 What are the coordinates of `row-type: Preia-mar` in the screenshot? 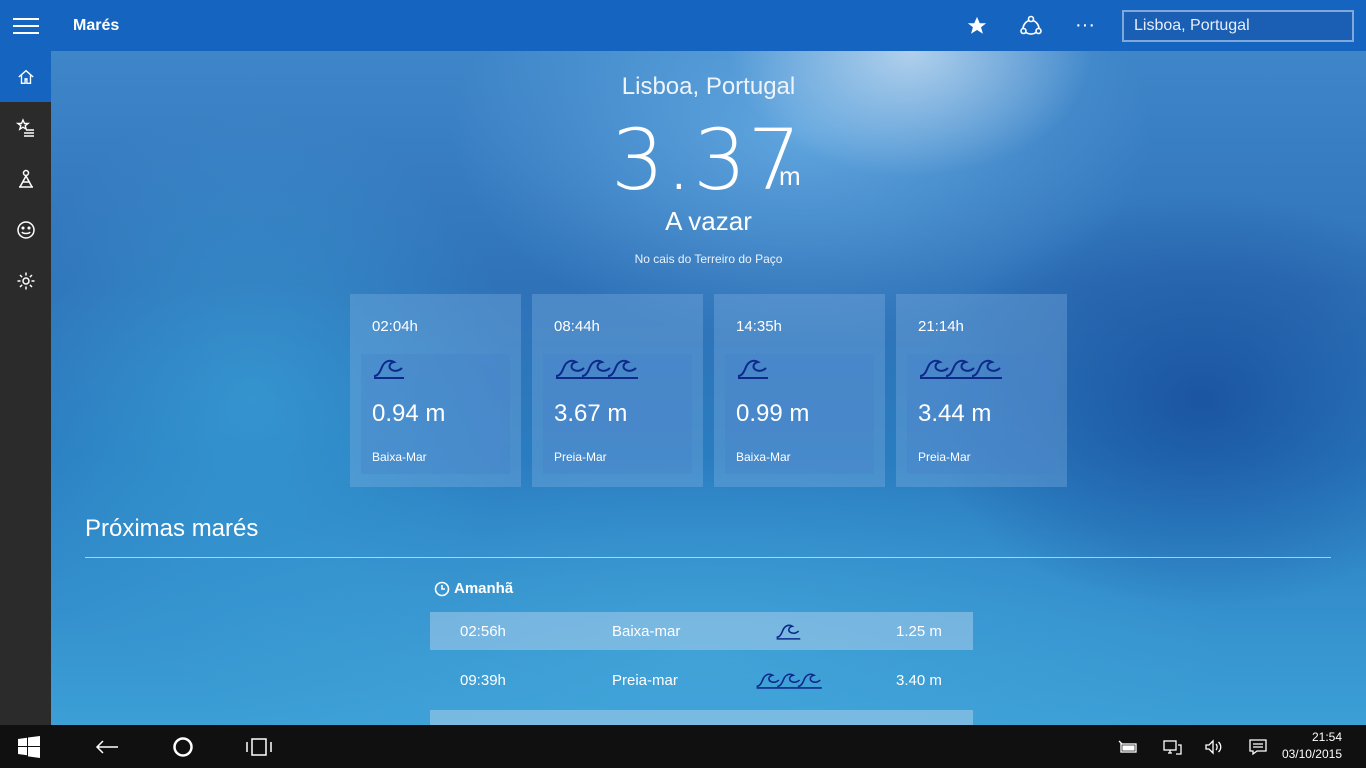 It's located at (645, 680).